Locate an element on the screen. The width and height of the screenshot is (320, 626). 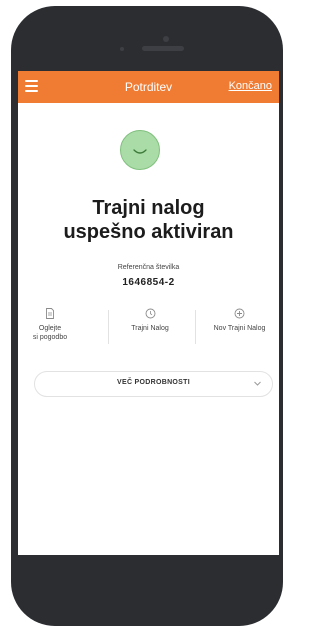
view-contract-label-2: si pogodbo is located at coordinates (50, 337).